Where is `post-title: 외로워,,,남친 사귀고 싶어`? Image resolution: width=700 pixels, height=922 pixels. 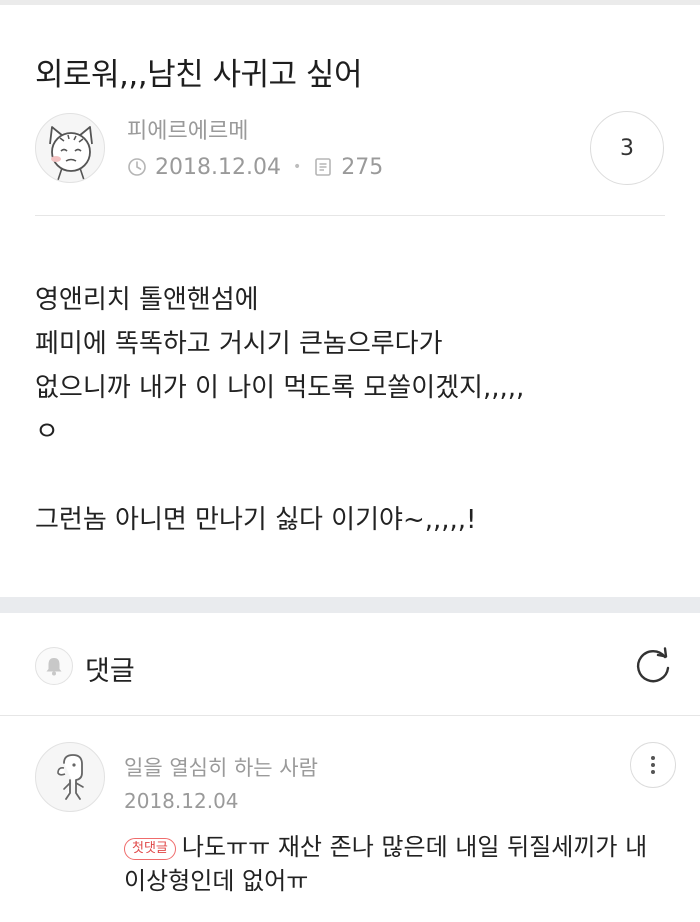
post-title: 외로워,,,남친 사귀고 싶어 is located at coordinates (198, 75).